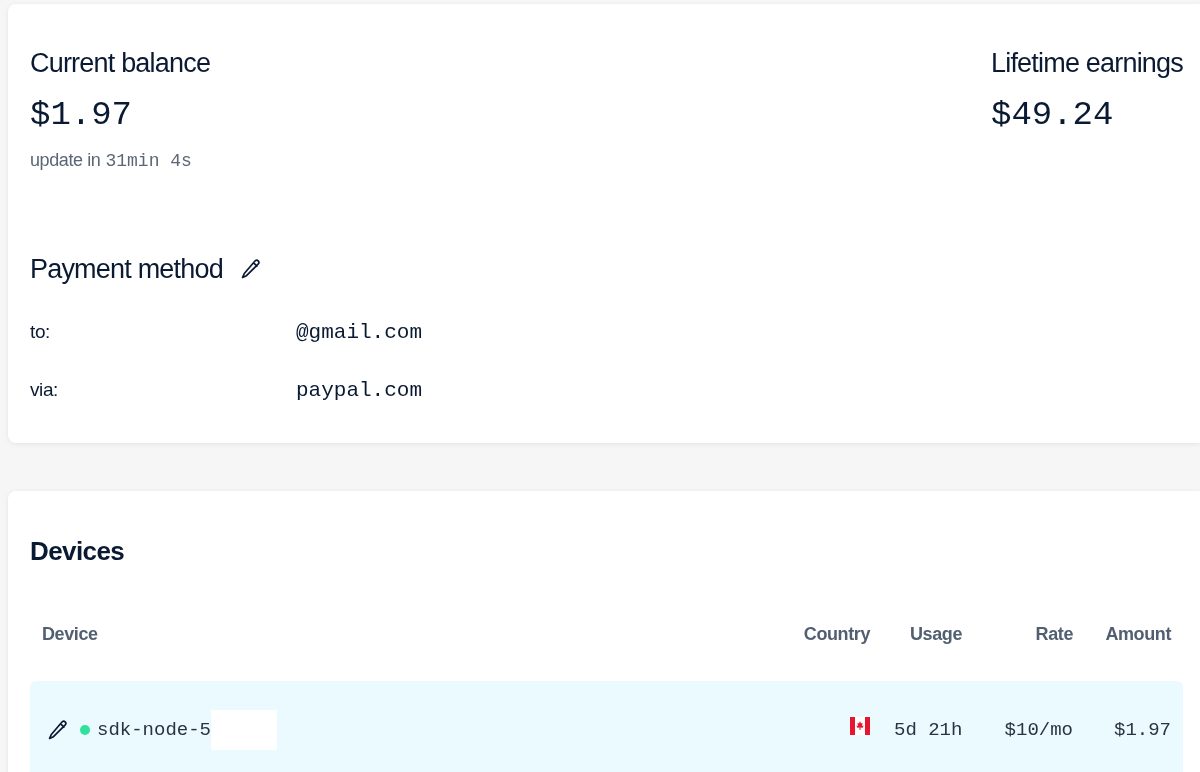 This screenshot has height=772, width=1200. What do you see at coordinates (860, 726) in the screenshot?
I see `flag-icon` at bounding box center [860, 726].